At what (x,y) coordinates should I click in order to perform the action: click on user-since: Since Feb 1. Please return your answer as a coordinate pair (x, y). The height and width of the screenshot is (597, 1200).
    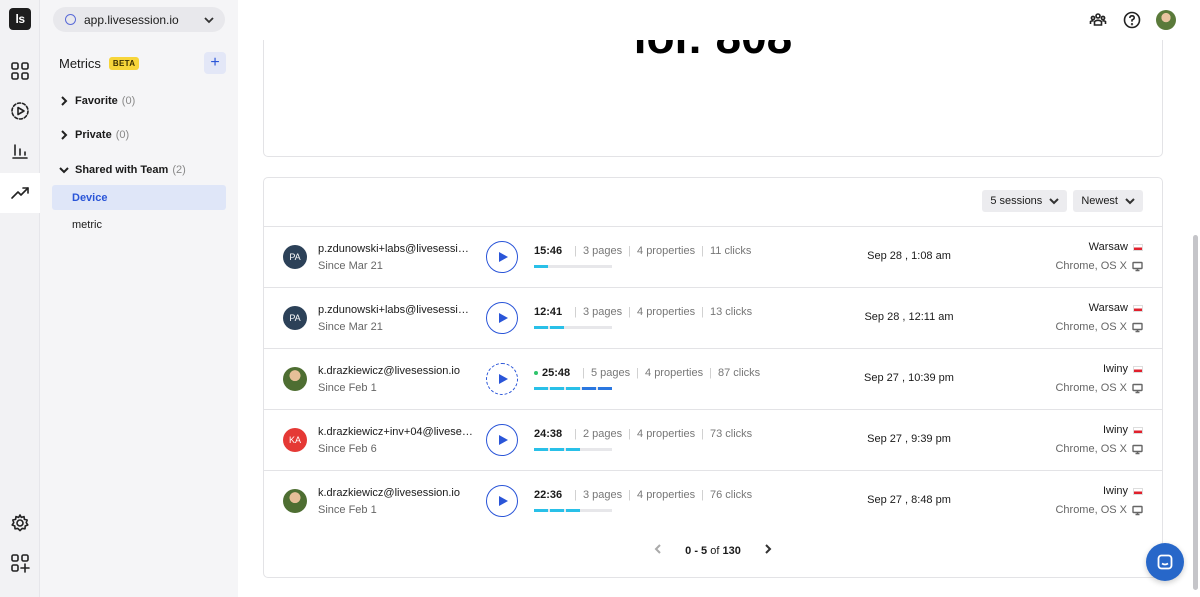
    Looking at the image, I should click on (347, 510).